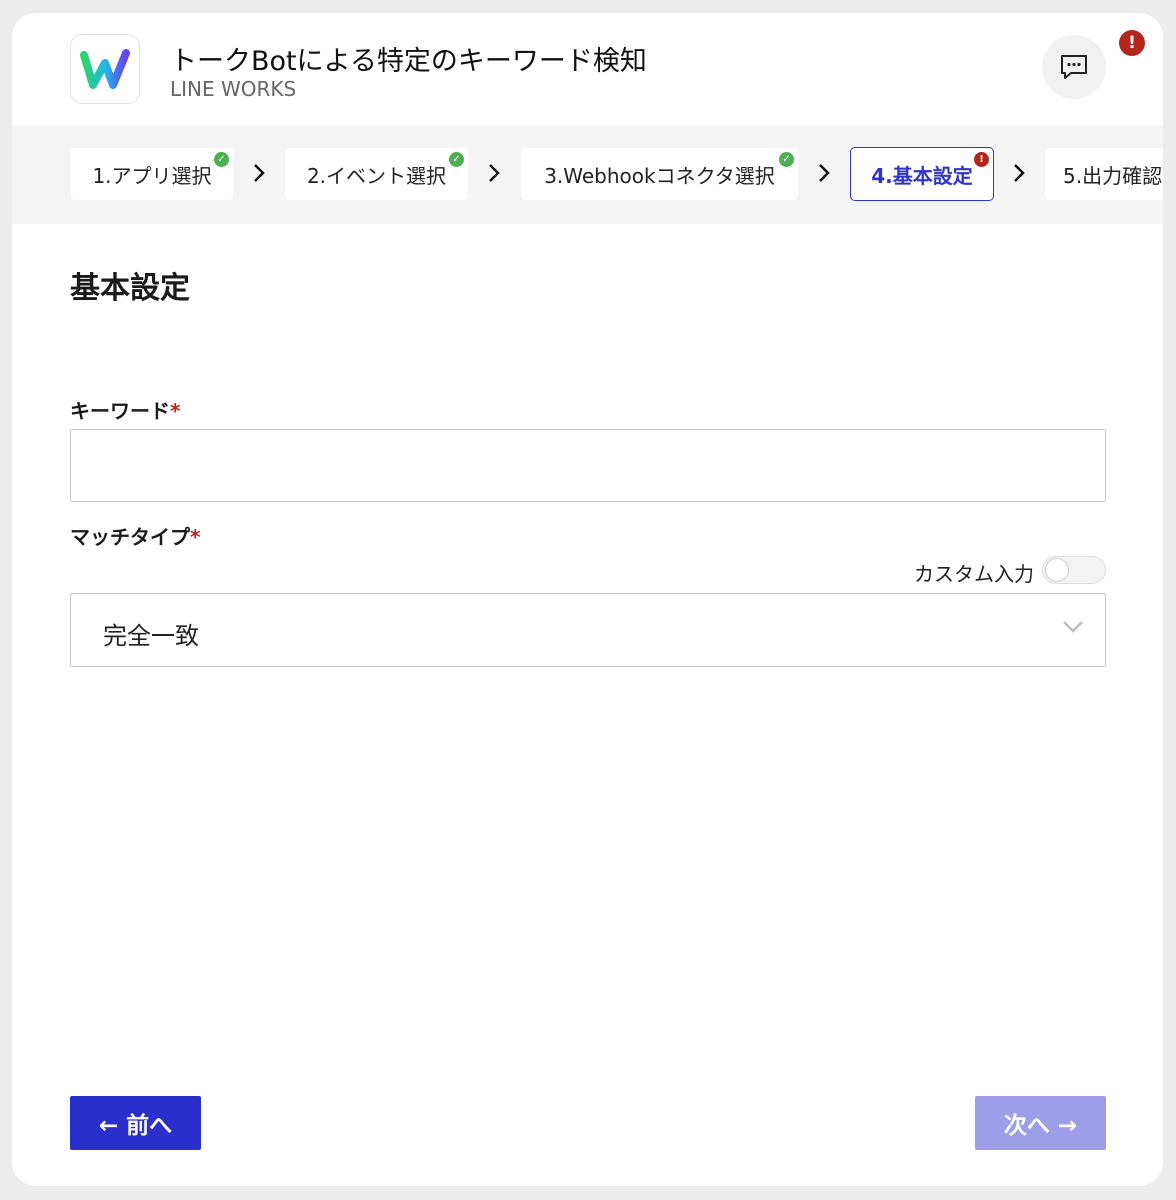  I want to click on header: トークBotによる特定のキーワード検知 LINE WORKS !, so click(587, 69).